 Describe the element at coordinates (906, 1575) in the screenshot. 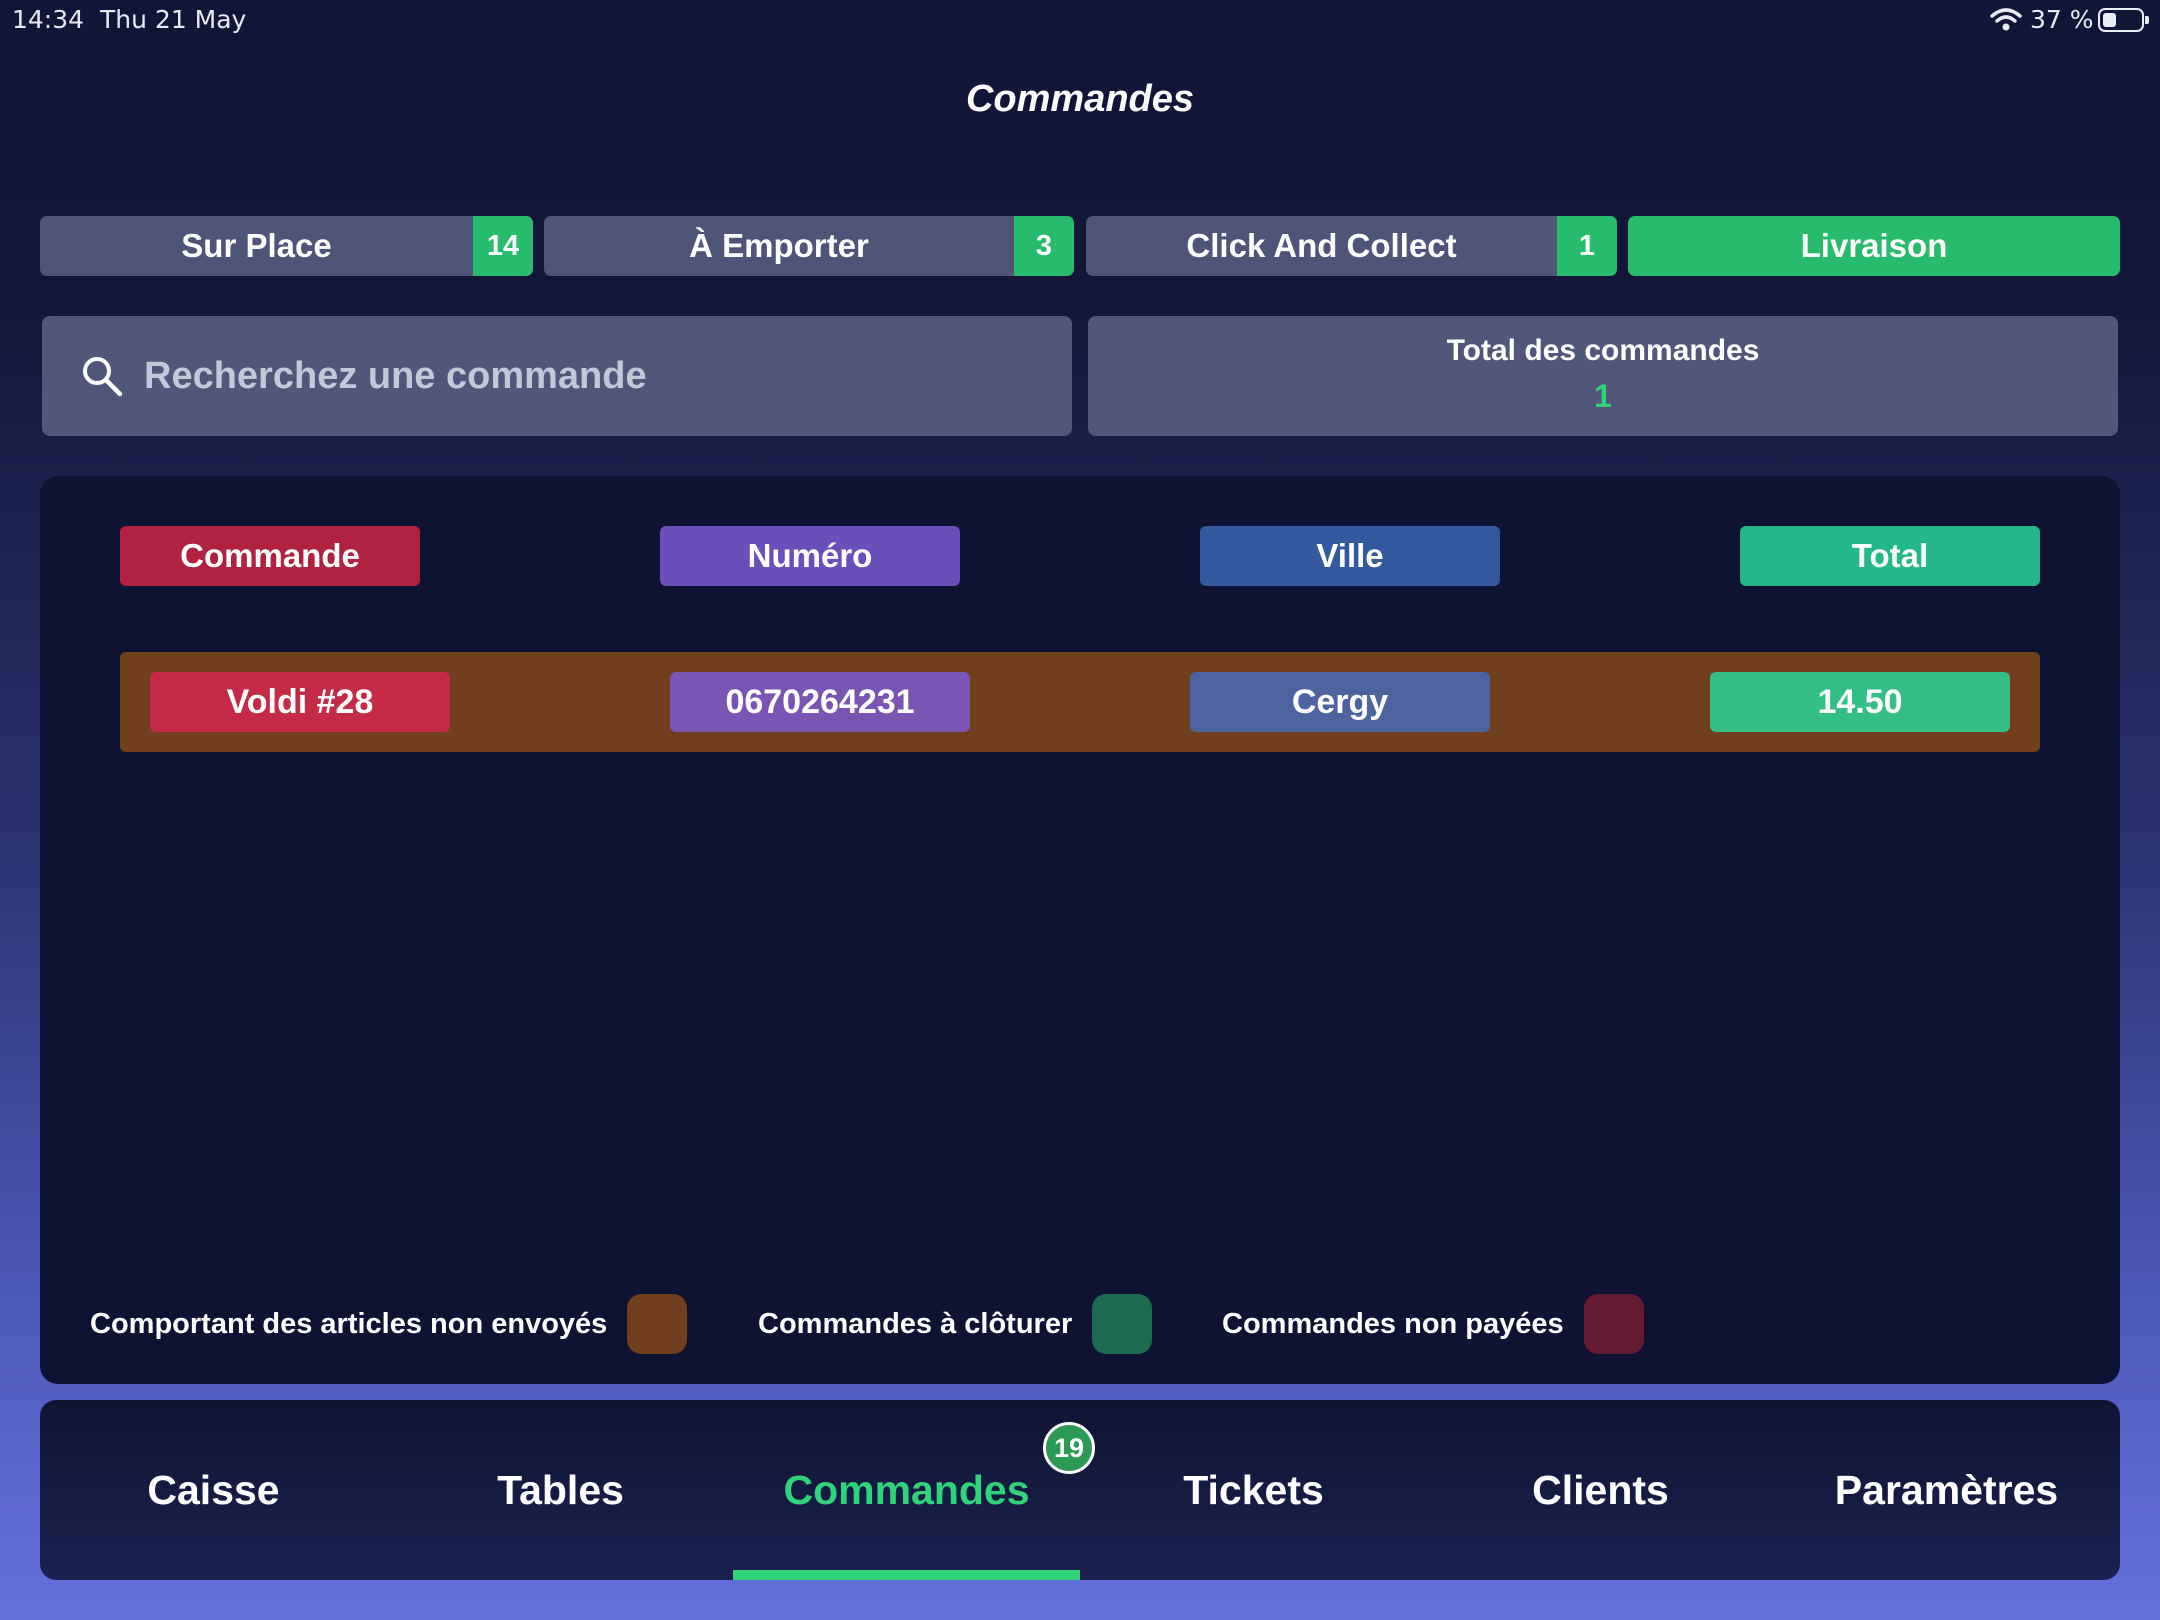

I see `nav-active-indicator` at that location.